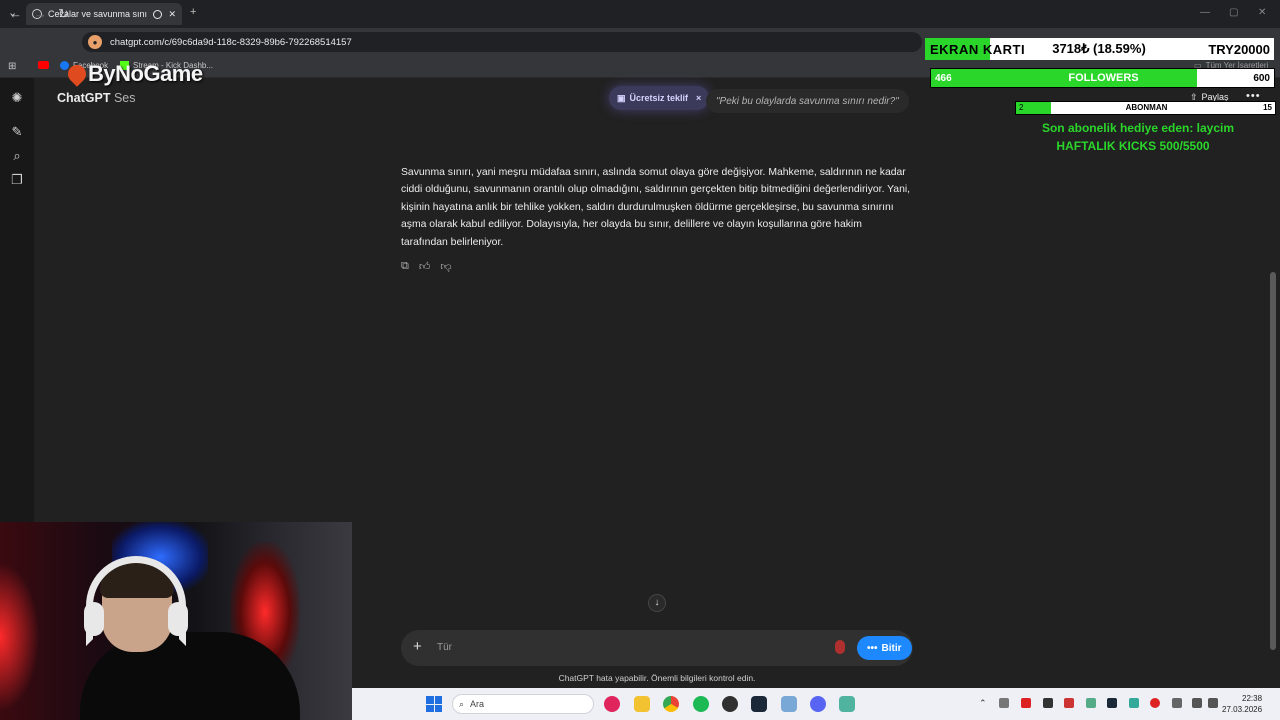 This screenshot has width=1280, height=720. I want to click on end-voice-button: ••• Bitir, so click(884, 648).